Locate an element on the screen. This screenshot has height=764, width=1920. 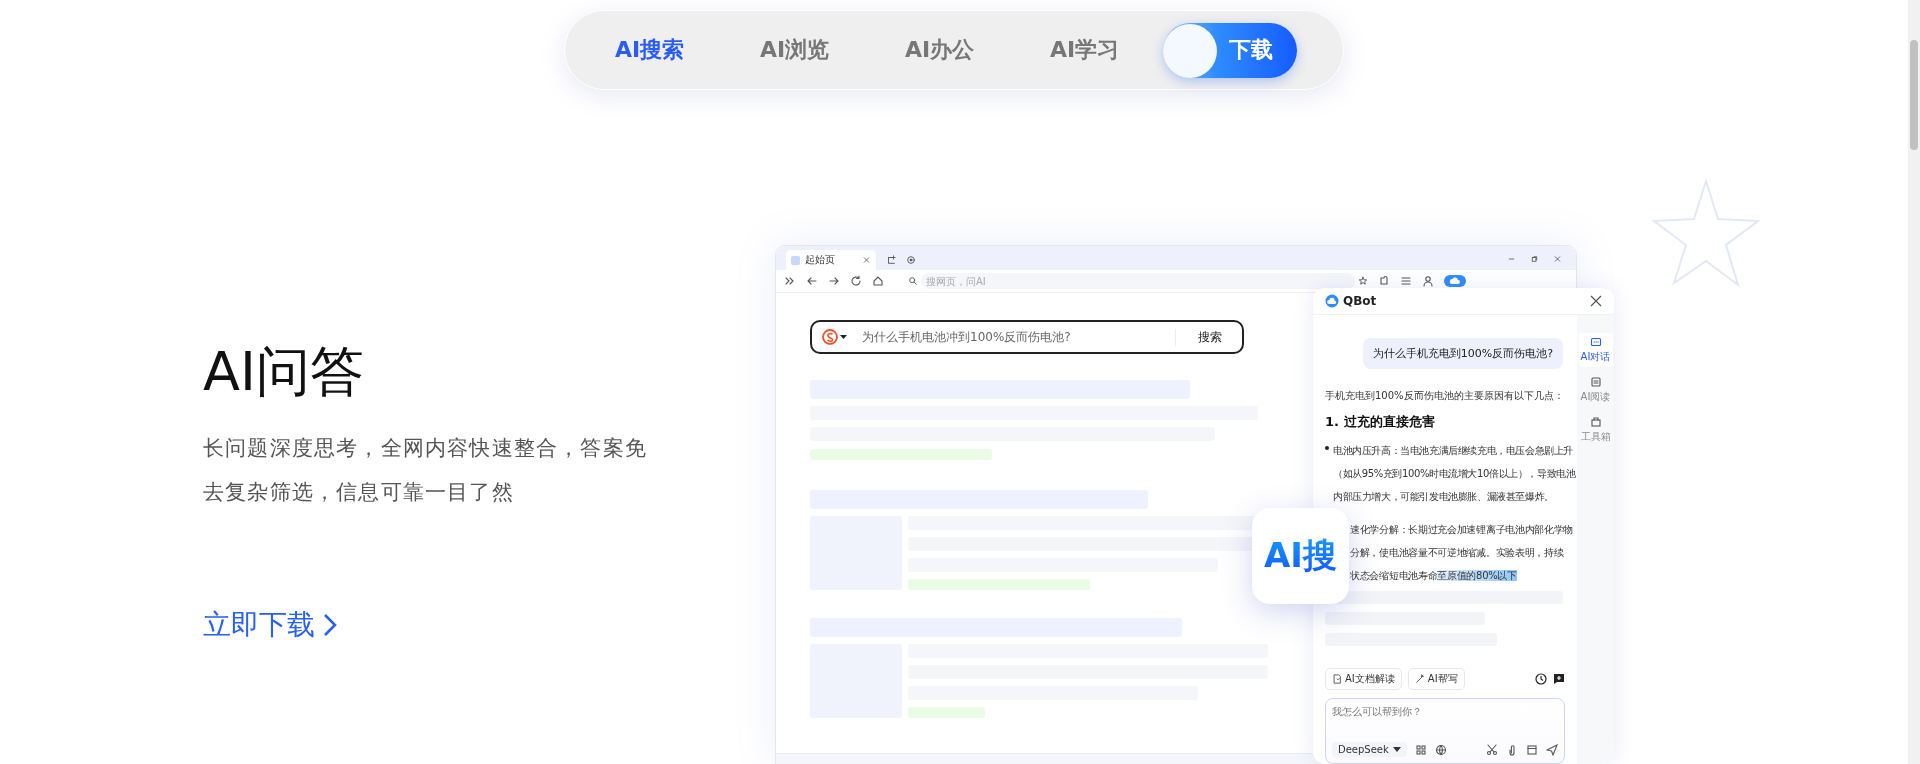
search-button: 搜索 is located at coordinates (1203, 337).